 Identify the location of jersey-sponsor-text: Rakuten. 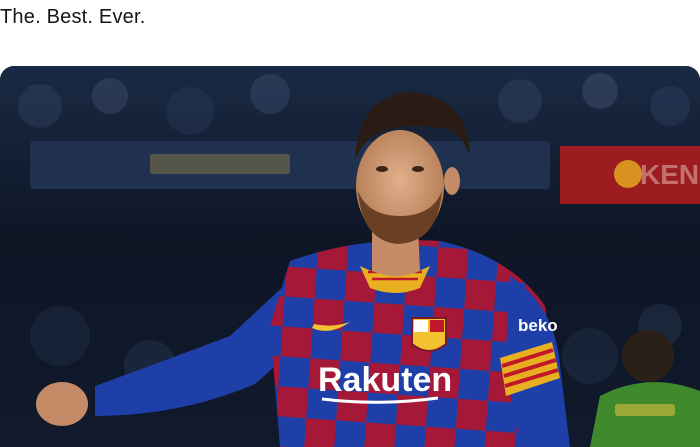
(385, 380).